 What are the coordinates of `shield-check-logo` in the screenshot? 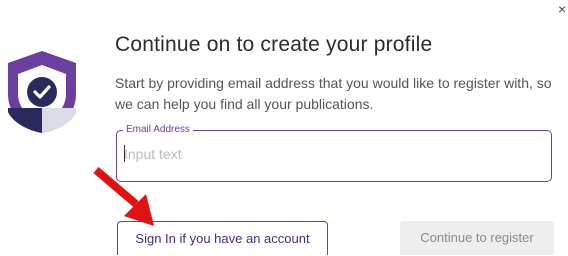 It's located at (42, 92).